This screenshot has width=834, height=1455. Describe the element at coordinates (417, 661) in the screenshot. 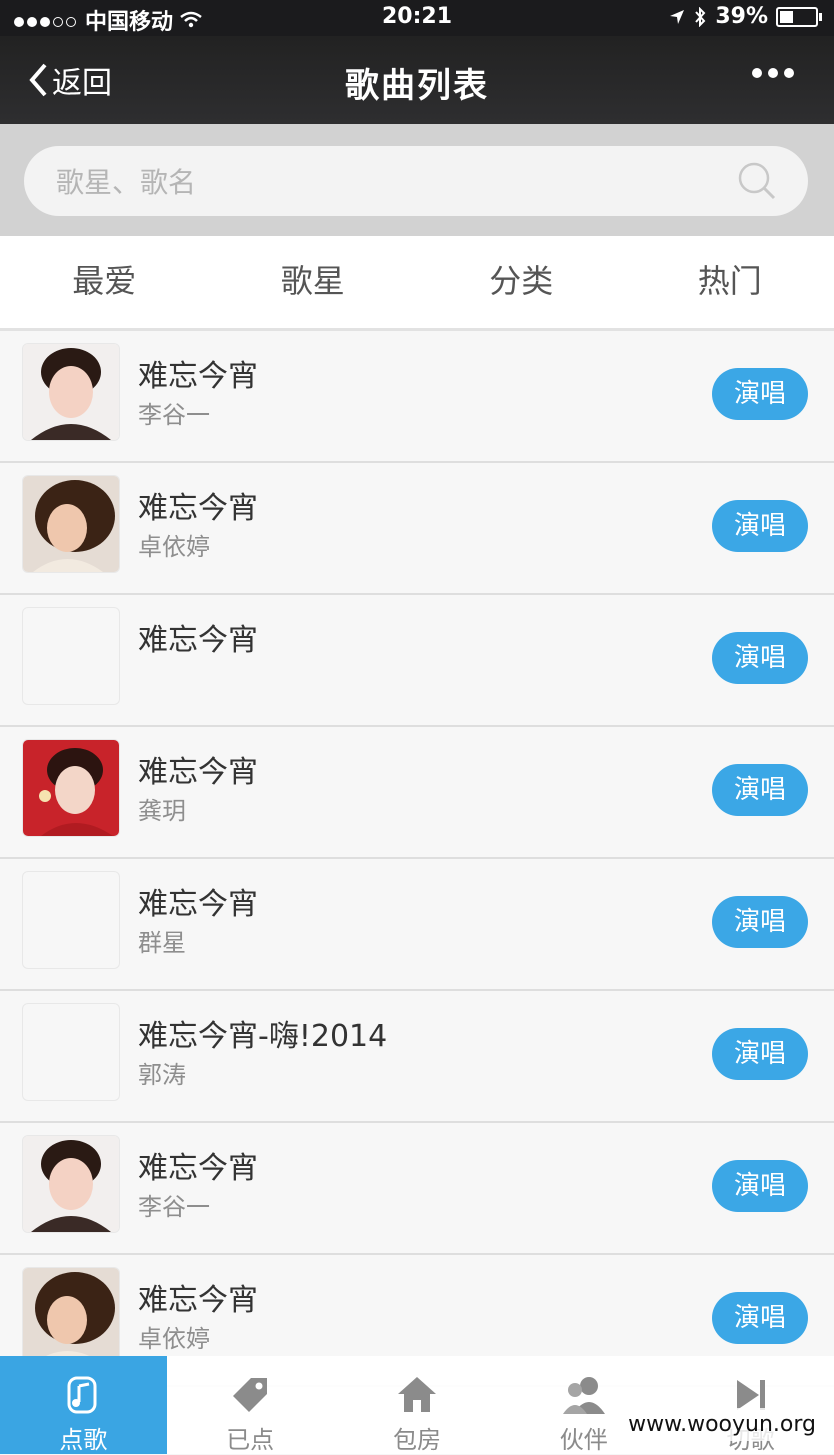

I see `song-row: 难忘今宵 演唱` at that location.